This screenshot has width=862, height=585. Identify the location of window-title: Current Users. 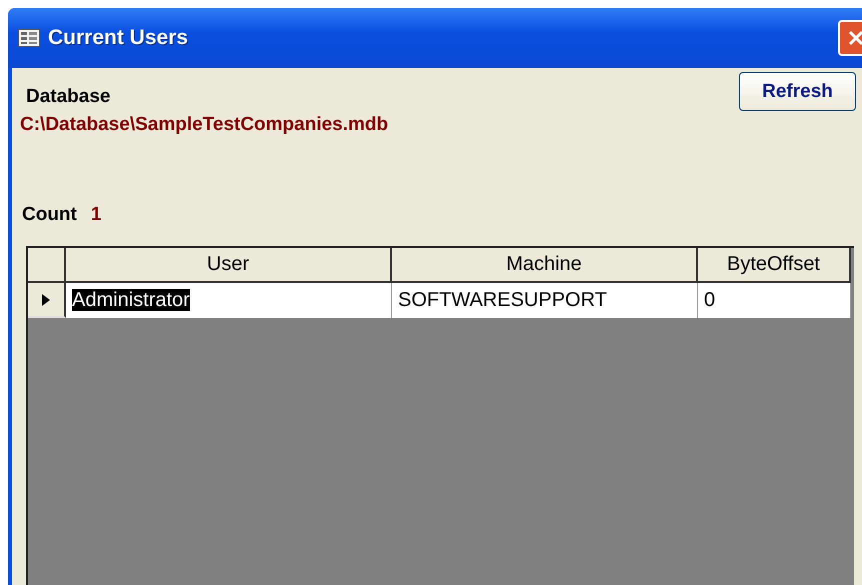
(118, 38).